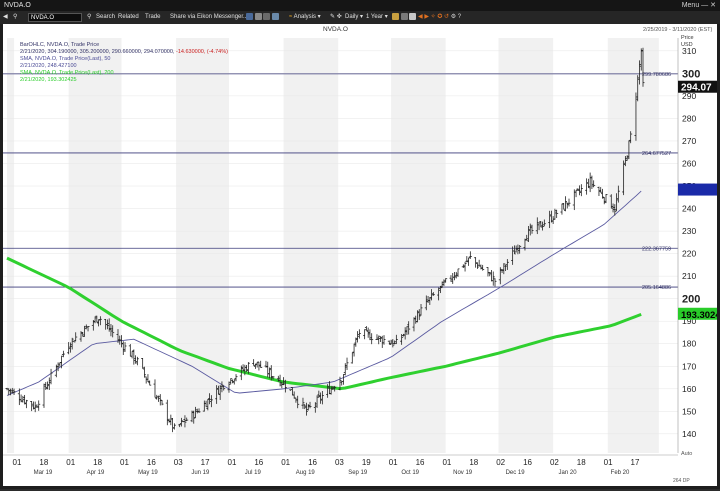 Image resolution: width=720 pixels, height=491 pixels. Describe the element at coordinates (516, 473) in the screenshot. I see `x-month-label: Dec 19` at that location.